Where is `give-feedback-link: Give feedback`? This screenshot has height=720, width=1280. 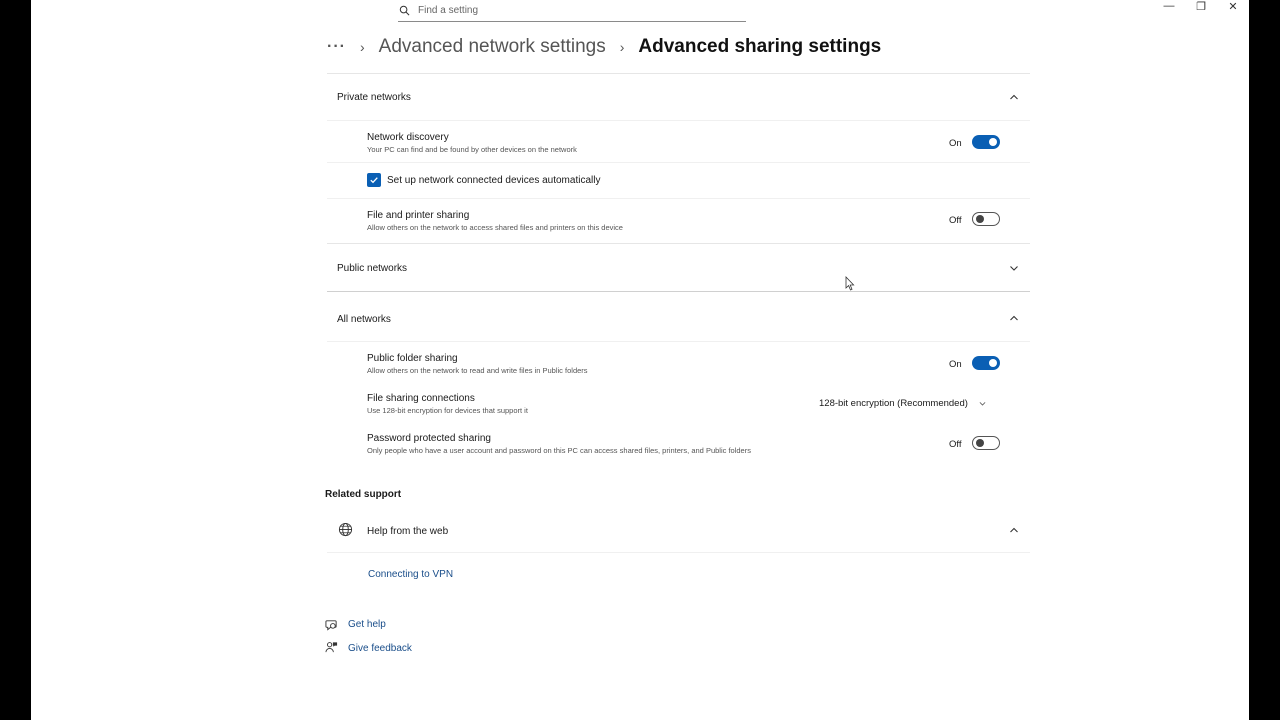 give-feedback-link: Give feedback is located at coordinates (380, 648).